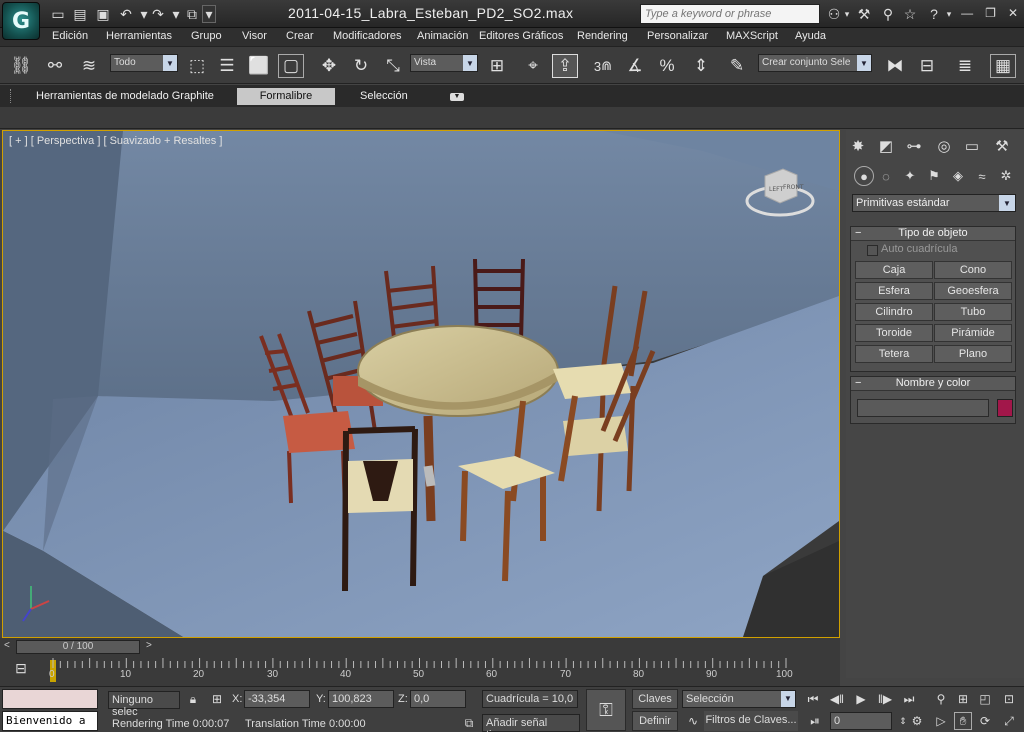 This screenshot has width=1024, height=732. I want to click on object-name-field, so click(923, 408).